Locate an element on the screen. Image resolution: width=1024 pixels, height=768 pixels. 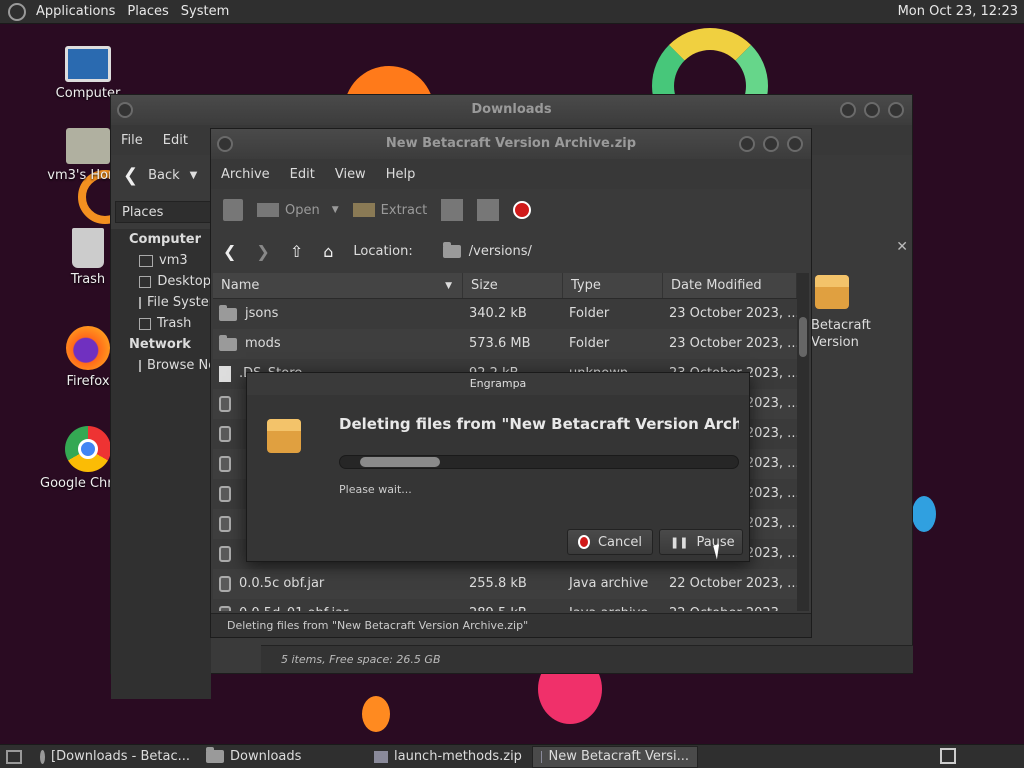
archive-icon is located at coordinates (284, 436).